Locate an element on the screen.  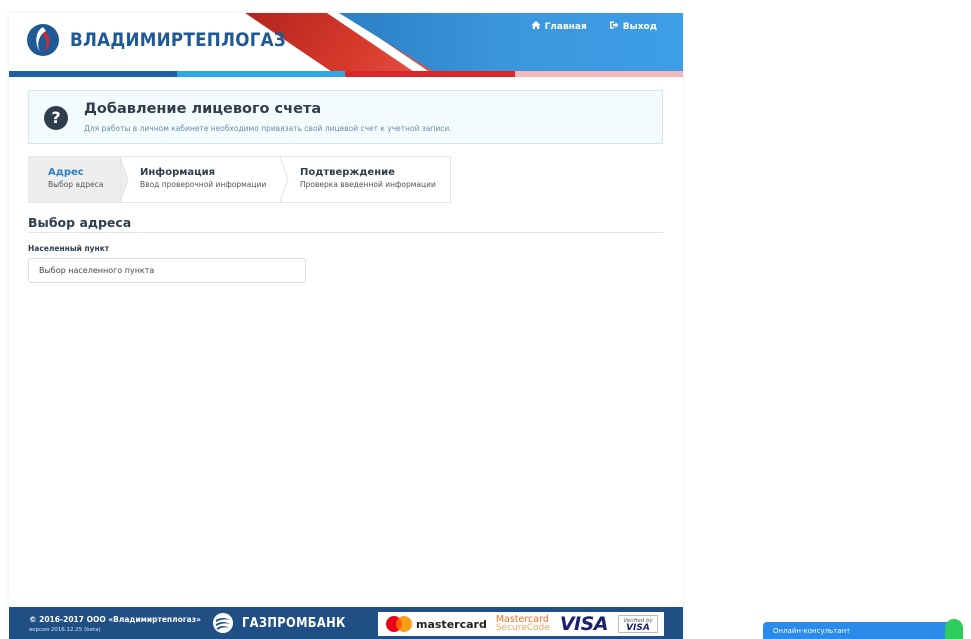
logout-icon is located at coordinates (614, 26).